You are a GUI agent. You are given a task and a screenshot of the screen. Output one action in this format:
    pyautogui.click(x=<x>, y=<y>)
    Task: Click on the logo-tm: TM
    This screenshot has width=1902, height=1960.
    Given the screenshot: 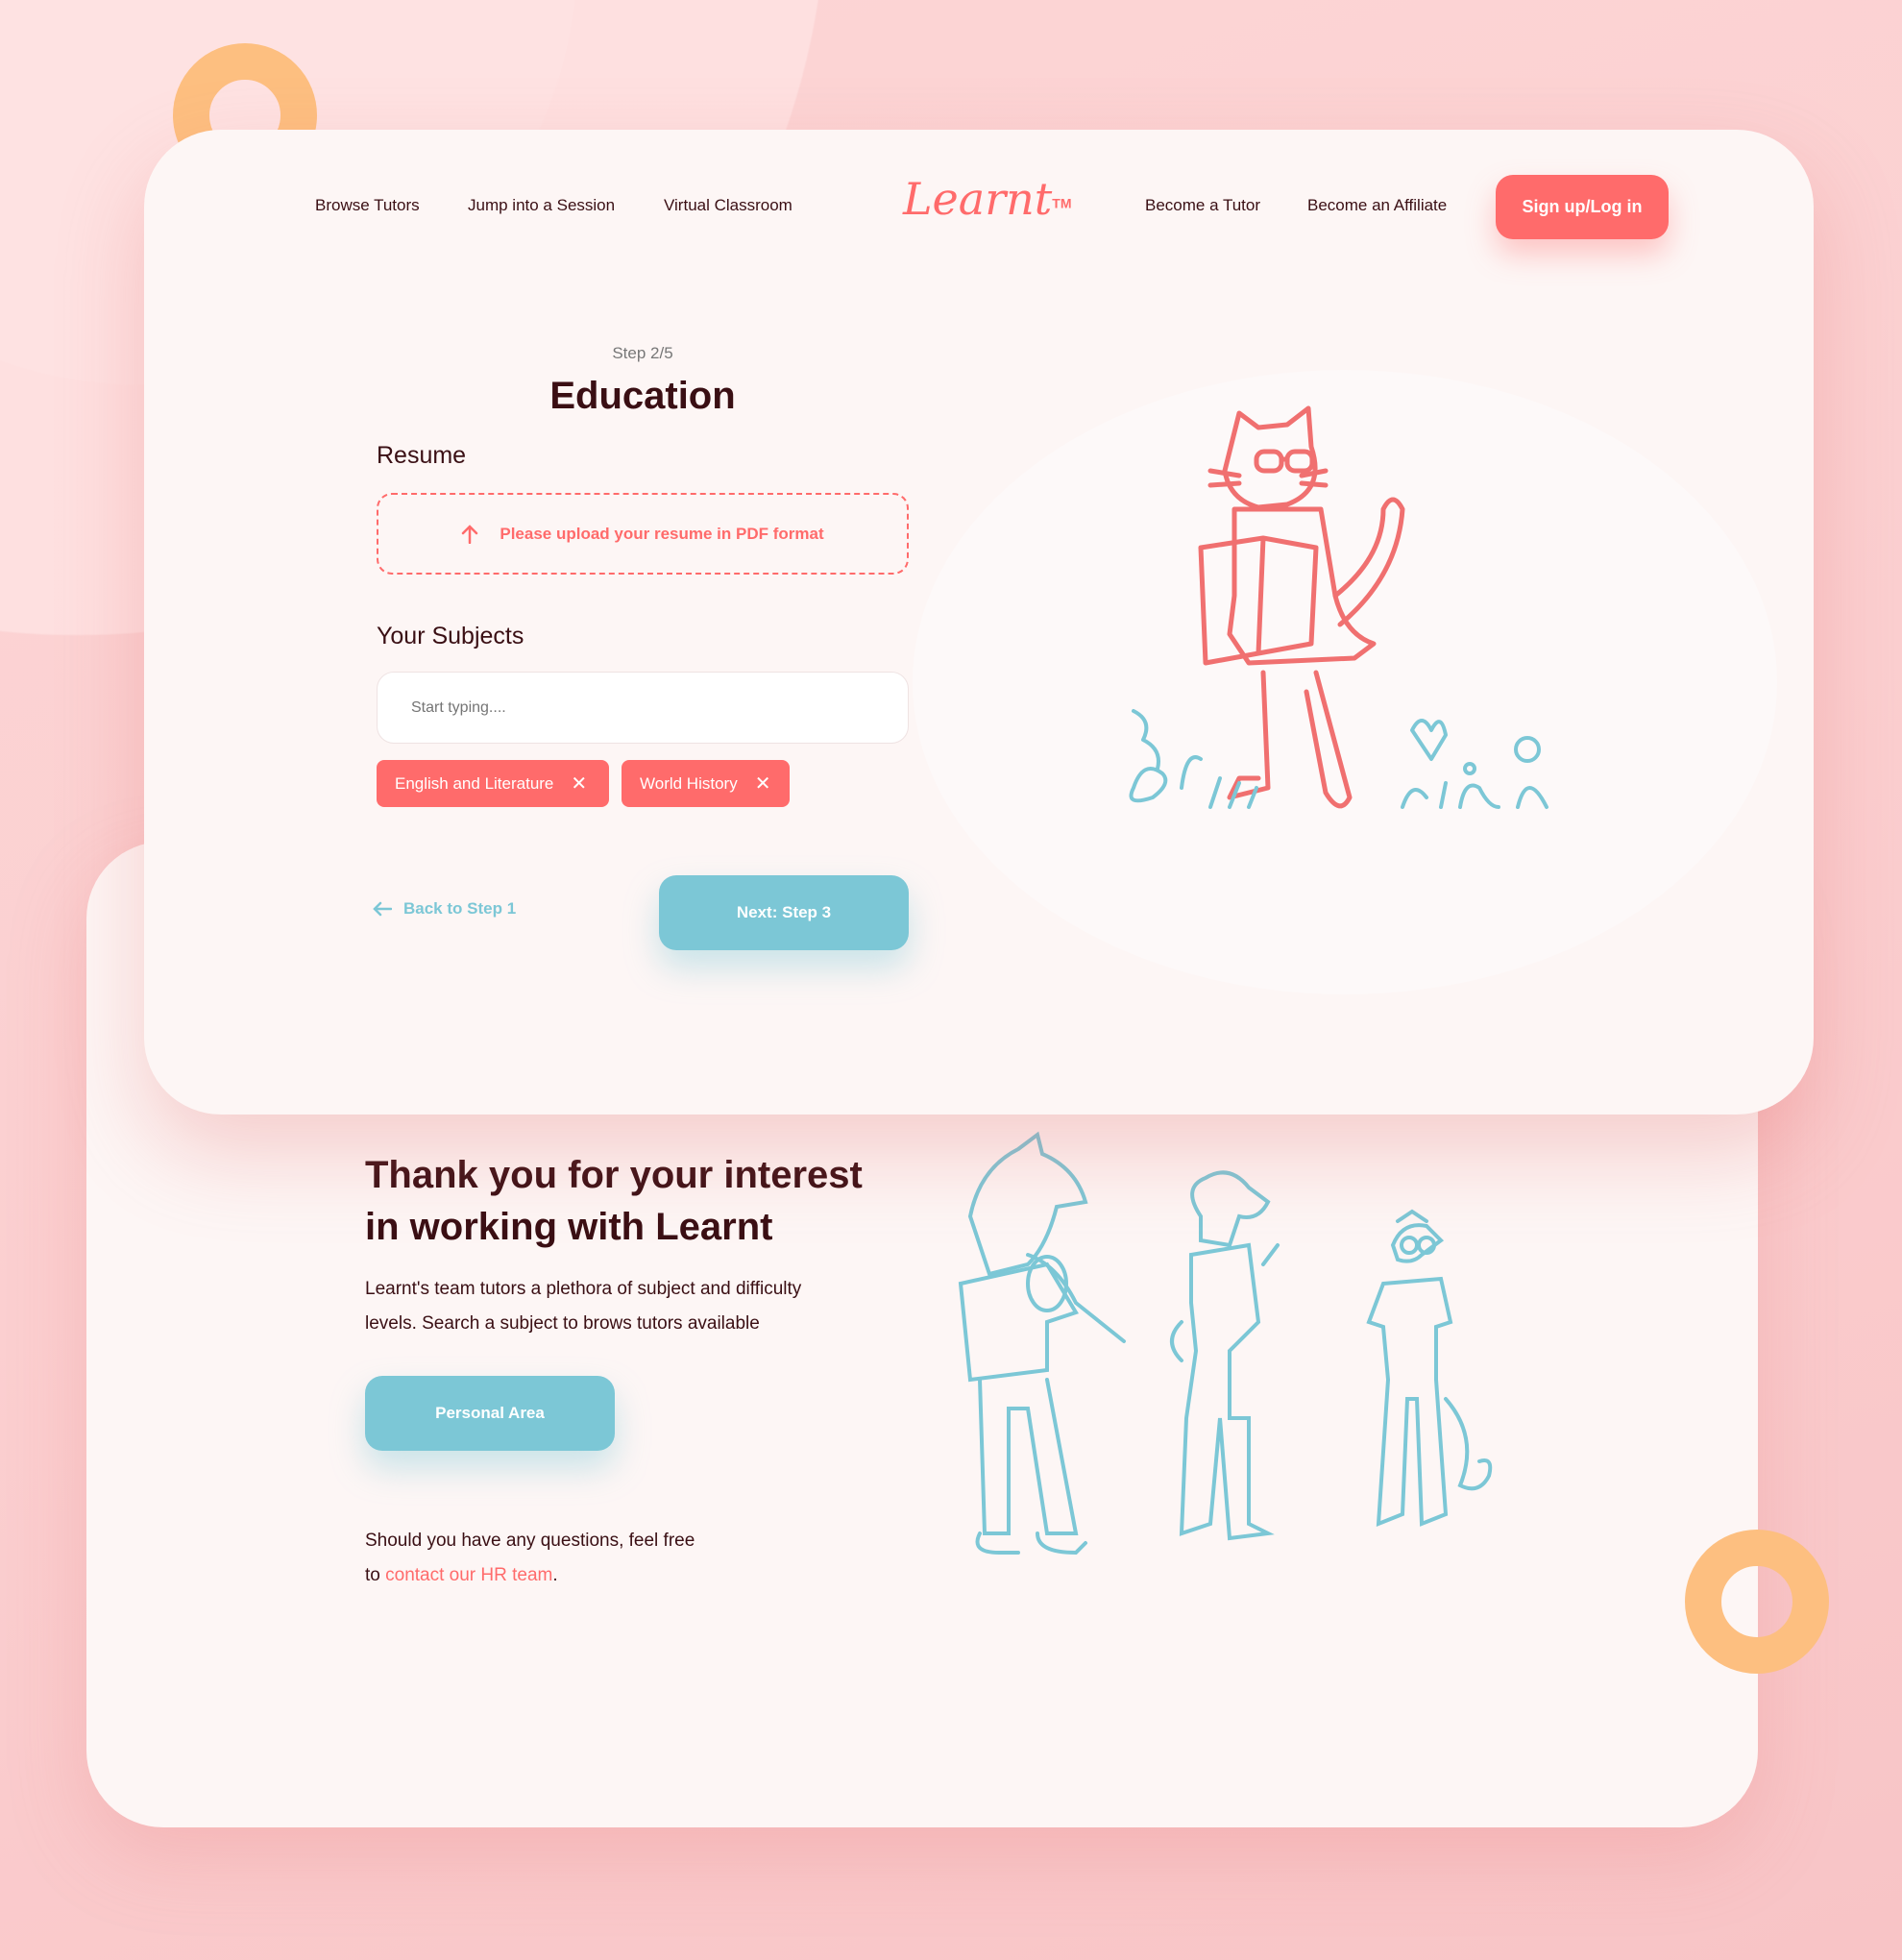 What is the action you would take?
    pyautogui.click(x=1062, y=203)
    